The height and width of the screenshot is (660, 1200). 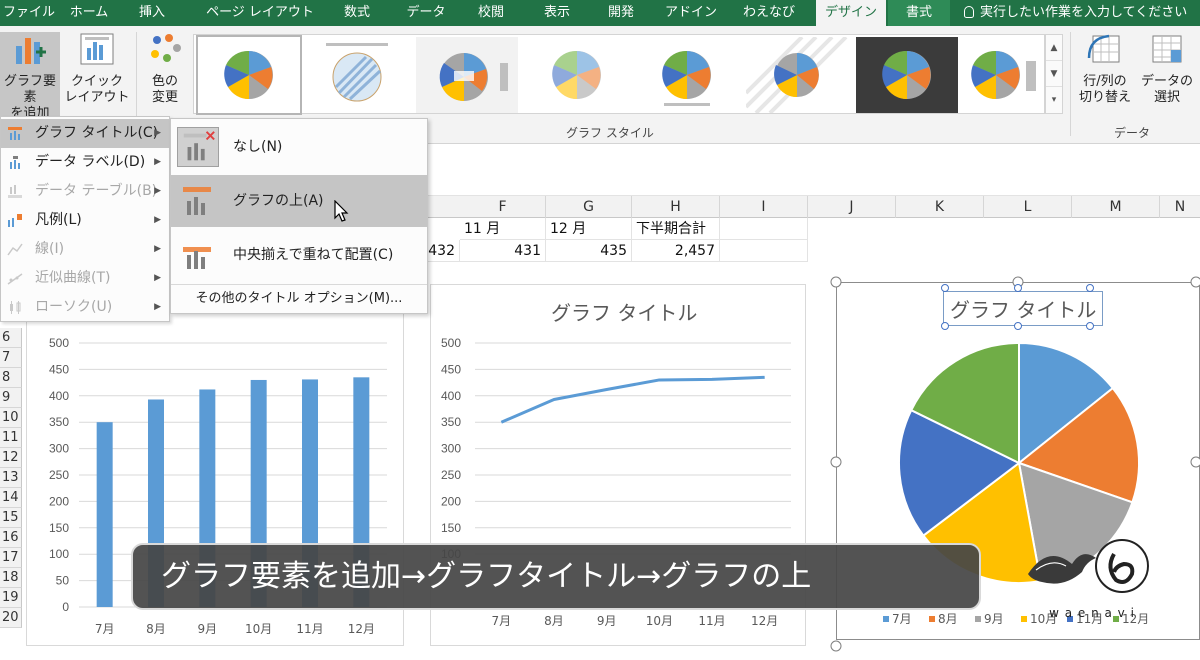 What do you see at coordinates (11, 338) in the screenshot?
I see `row-header: 6` at bounding box center [11, 338].